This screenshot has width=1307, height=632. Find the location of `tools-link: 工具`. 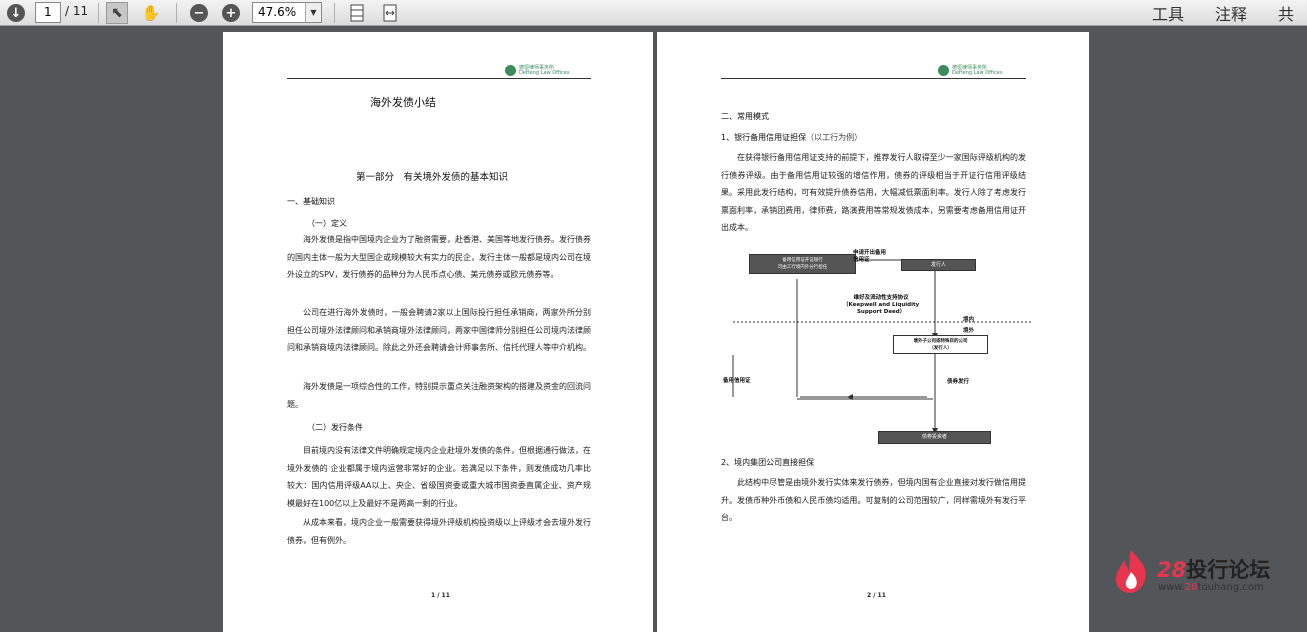

tools-link: 工具 is located at coordinates (1168, 13).